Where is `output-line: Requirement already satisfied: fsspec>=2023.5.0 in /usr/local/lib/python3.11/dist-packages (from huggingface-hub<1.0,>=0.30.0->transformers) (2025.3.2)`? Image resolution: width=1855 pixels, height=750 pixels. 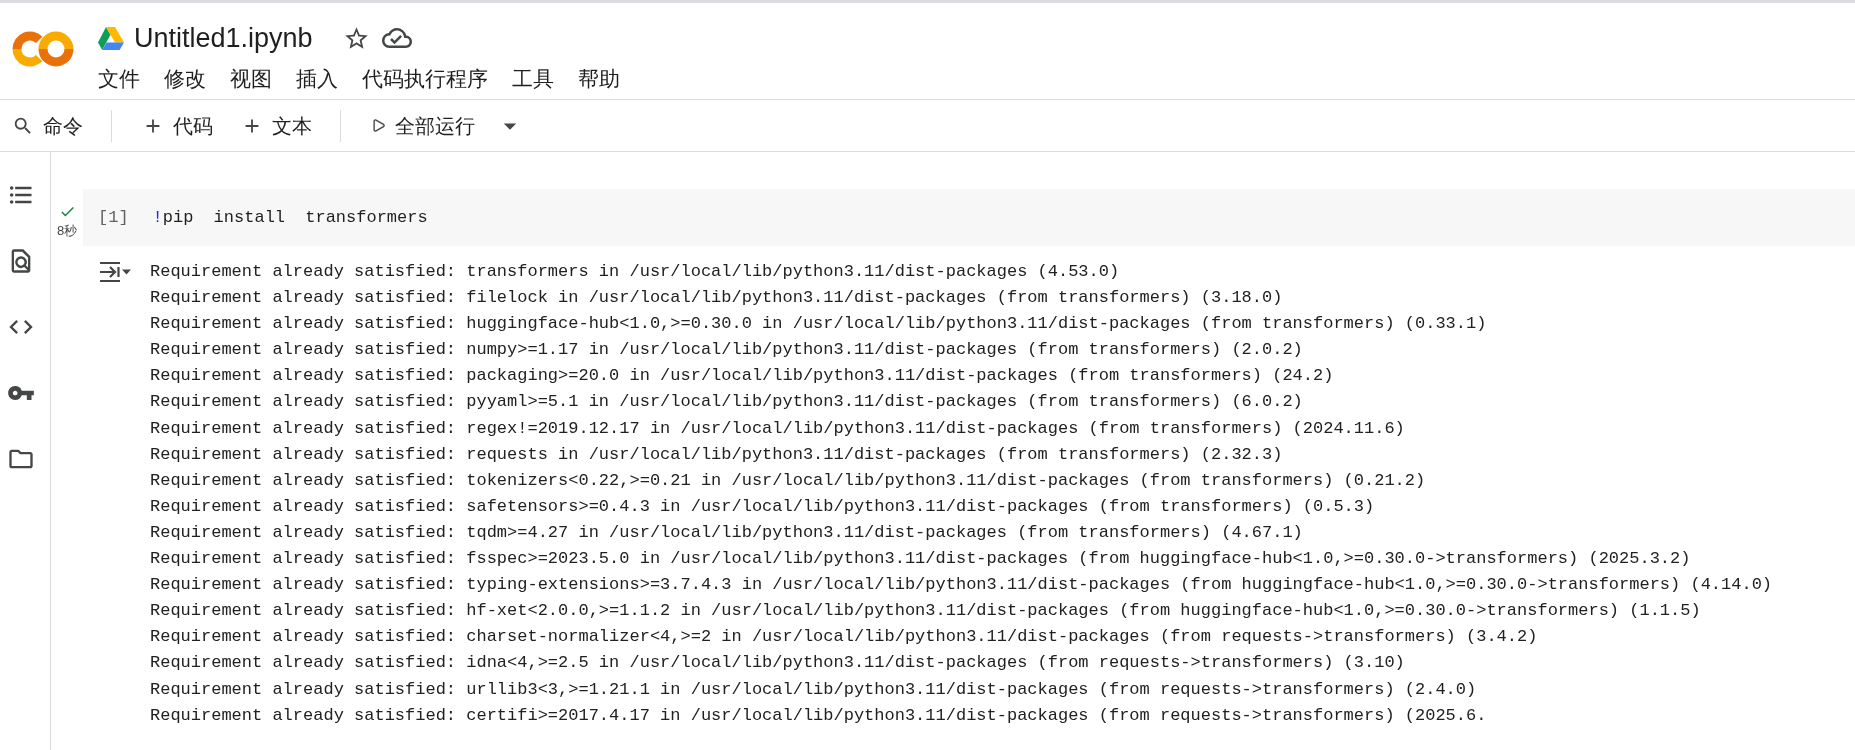 output-line: Requirement already satisfied: fsspec>=2023.5.0 in /usr/local/lib/python3.11/dist-packages (from huggingface-hub<1.0,>=0.30.0->transformers) (2025.3.2) is located at coordinates (921, 559).